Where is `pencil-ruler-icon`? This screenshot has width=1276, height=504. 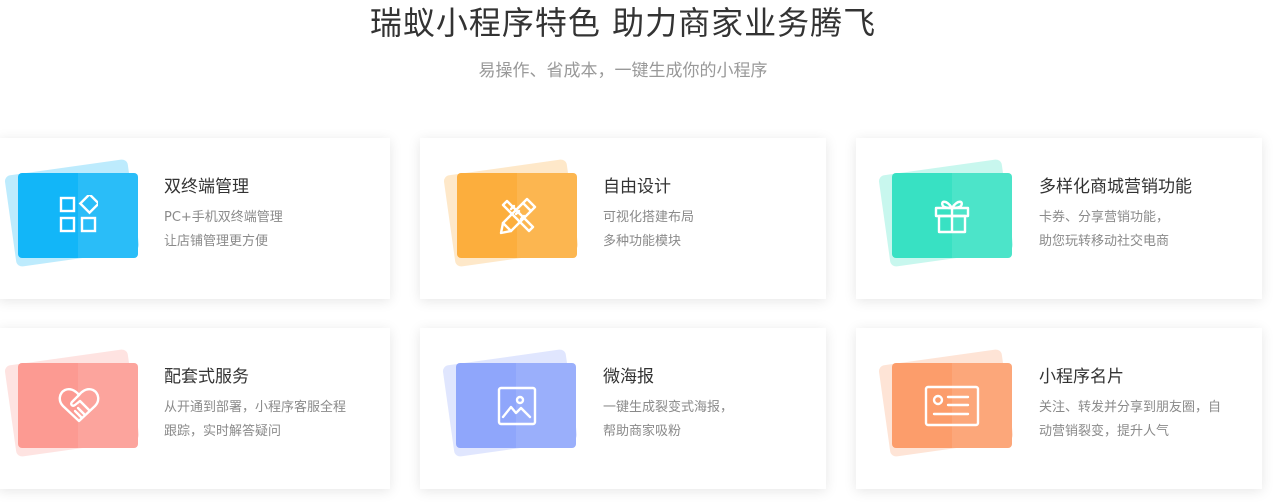
pencil-ruler-icon is located at coordinates (518, 216).